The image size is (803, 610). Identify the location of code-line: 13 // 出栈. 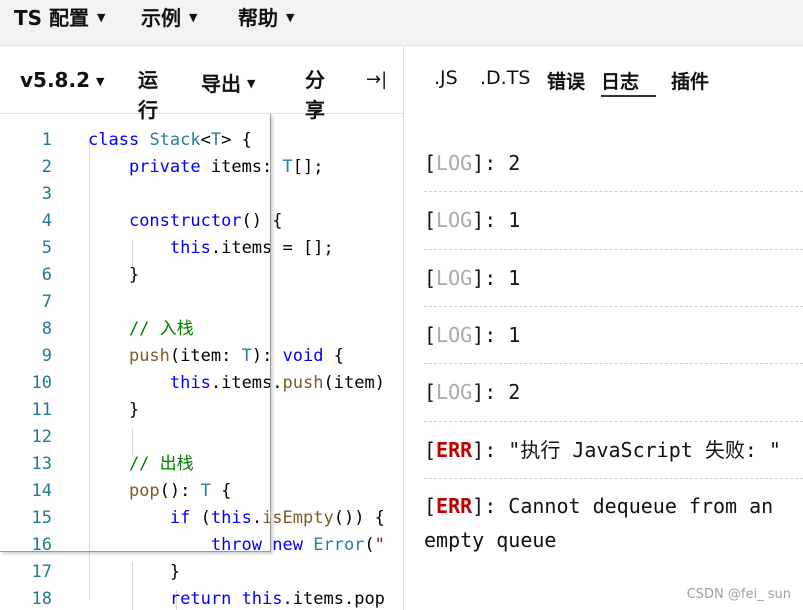
(201, 464).